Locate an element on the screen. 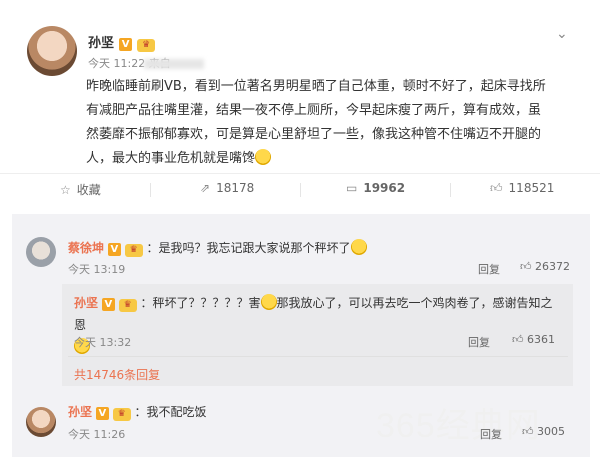 The height and width of the screenshot is (457, 600). post-author-row: 孙坚 V ♛ is located at coordinates (122, 42).